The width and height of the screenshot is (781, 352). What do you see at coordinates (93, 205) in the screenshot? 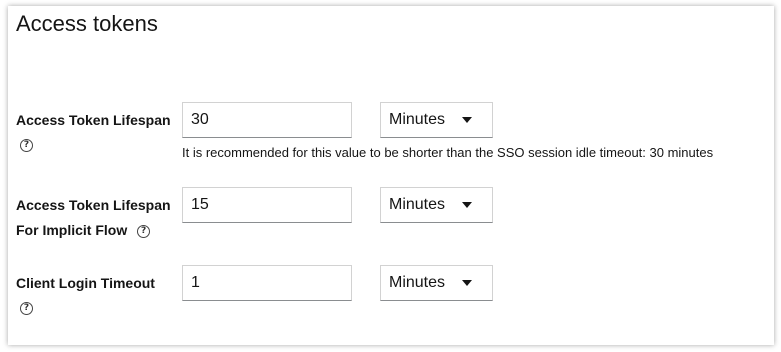
I see `implicit-flow-lifespan-label-line1: Access Token Lifespan` at bounding box center [93, 205].